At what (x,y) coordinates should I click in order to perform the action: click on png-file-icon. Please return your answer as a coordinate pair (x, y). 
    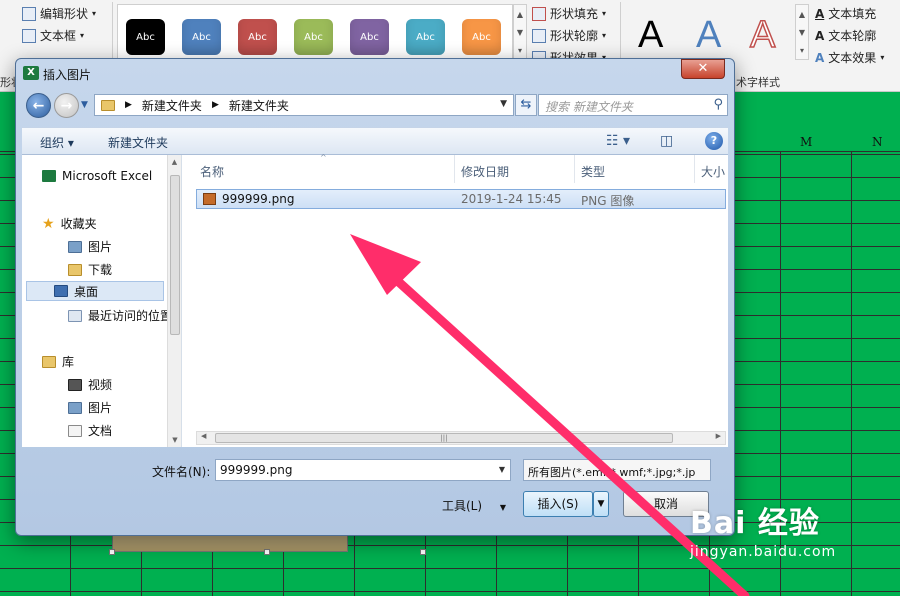
    Looking at the image, I should click on (209, 199).